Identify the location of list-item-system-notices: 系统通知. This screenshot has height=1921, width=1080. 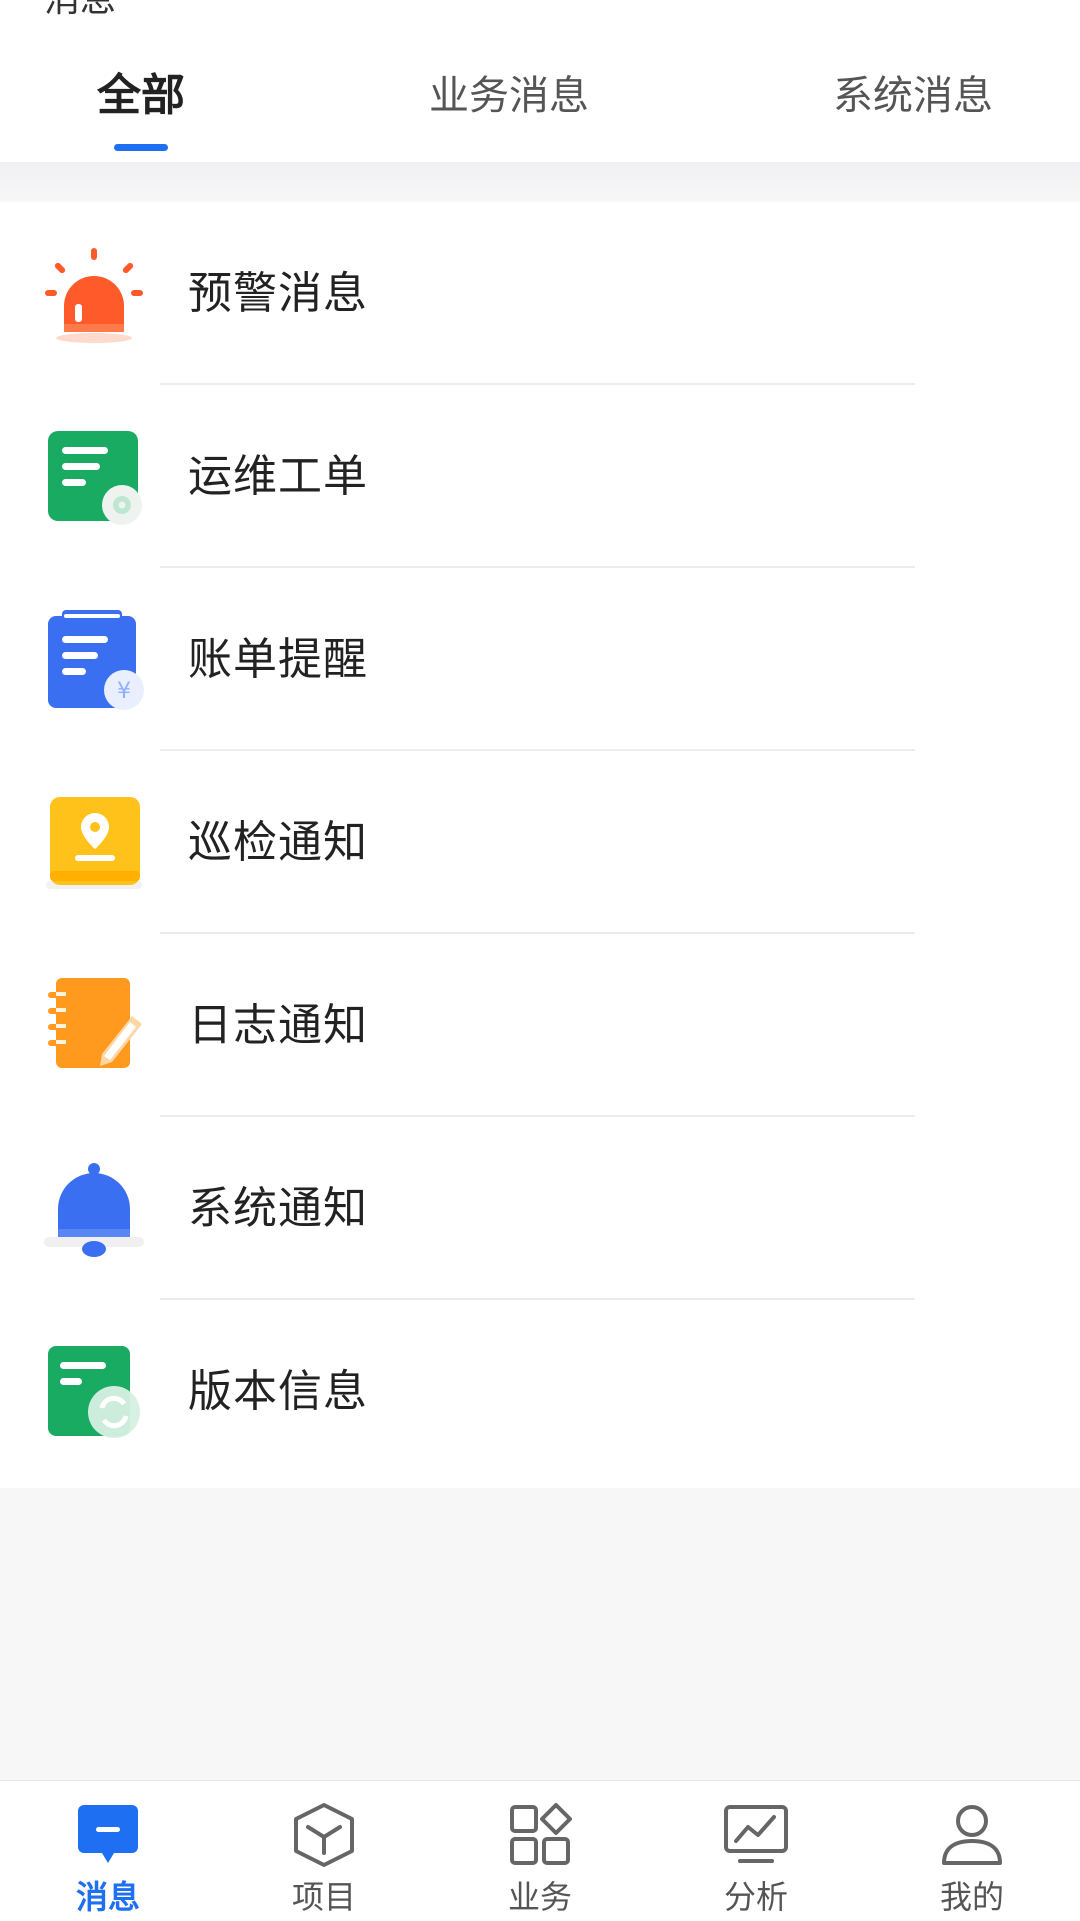
(540, 1208).